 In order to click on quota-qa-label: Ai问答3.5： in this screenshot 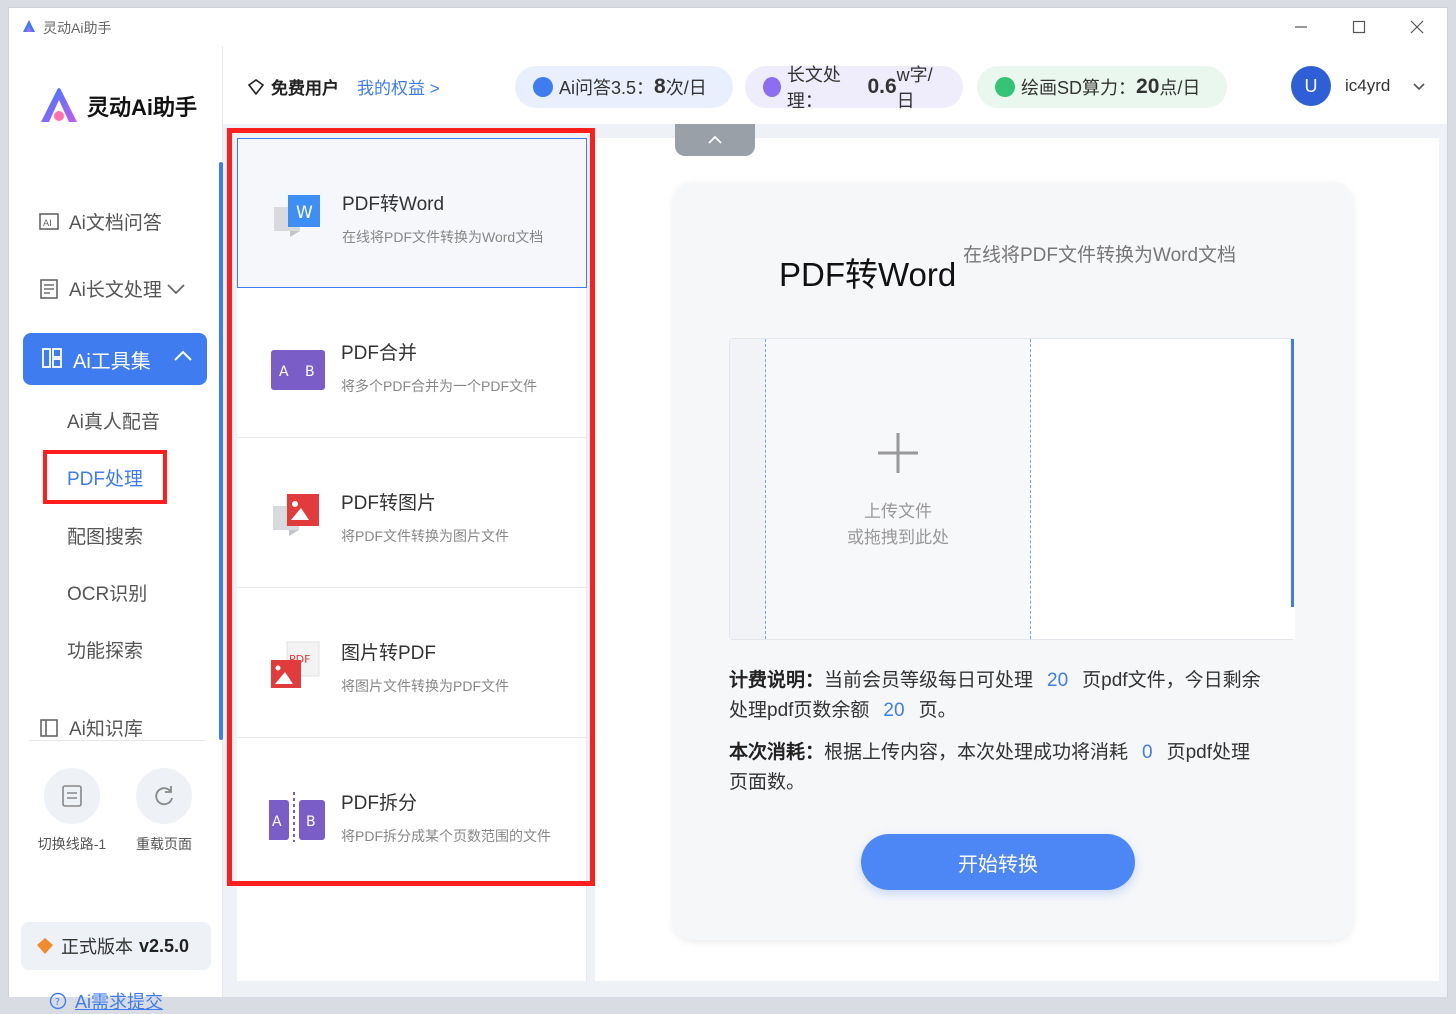, I will do `click(607, 88)`.